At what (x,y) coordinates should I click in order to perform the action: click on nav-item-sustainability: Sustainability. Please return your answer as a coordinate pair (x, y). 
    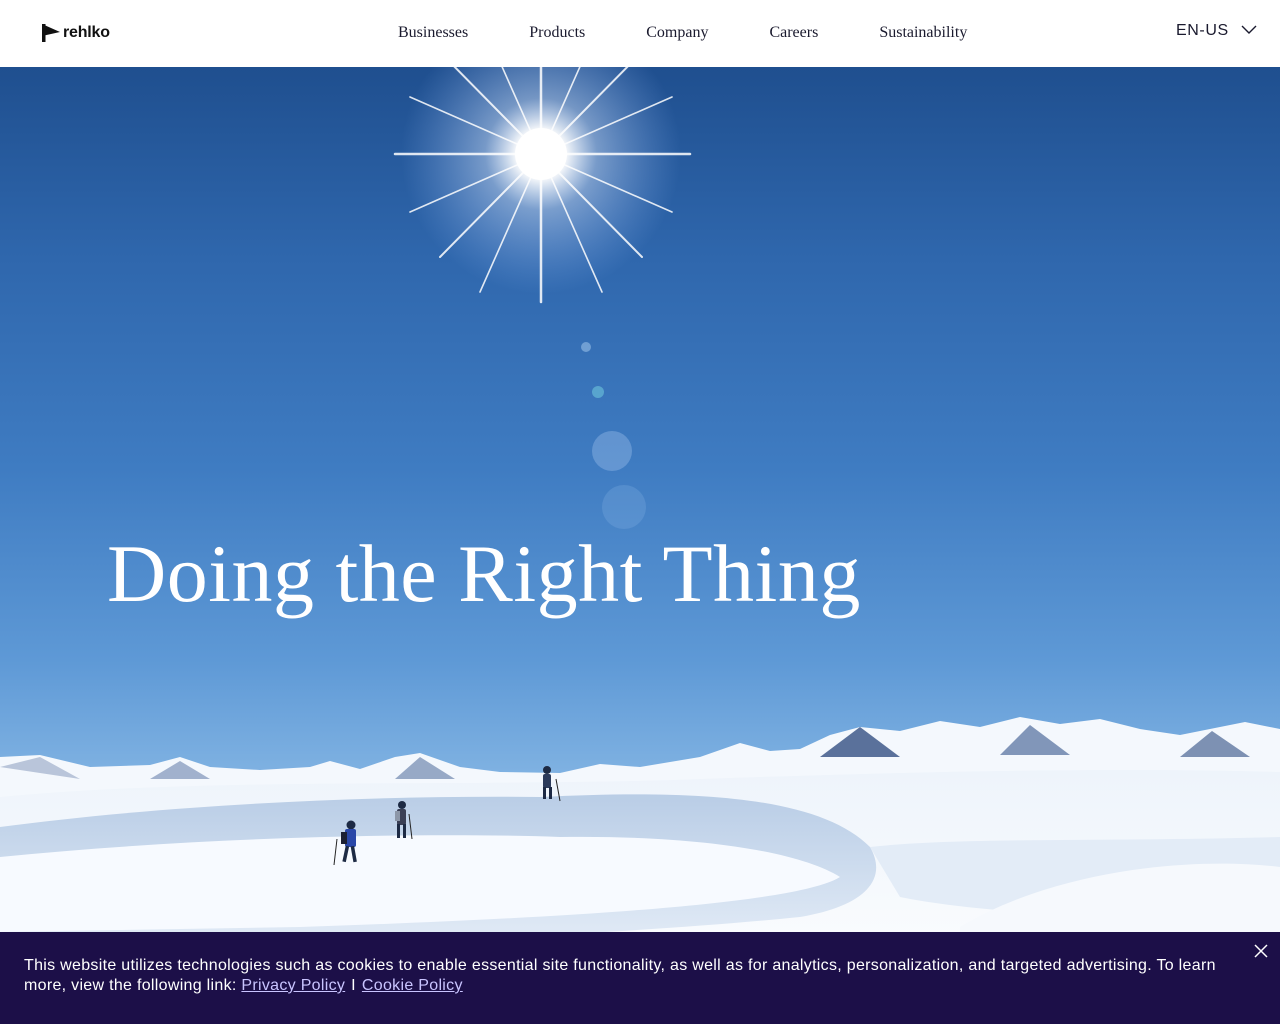
    Looking at the image, I should click on (923, 33).